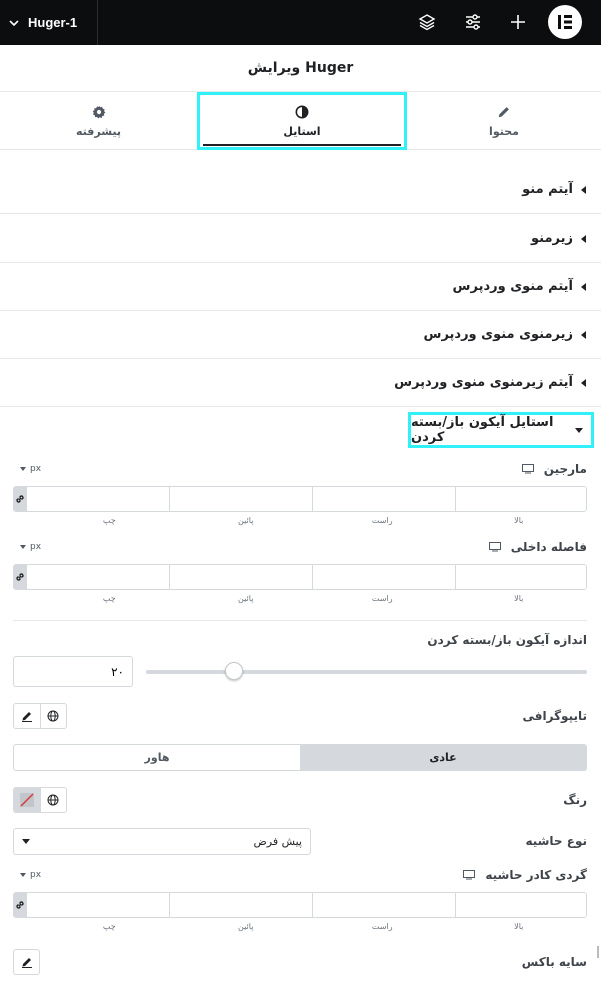 The height and width of the screenshot is (993, 601). I want to click on icon-size-slider-handle, so click(234, 671).